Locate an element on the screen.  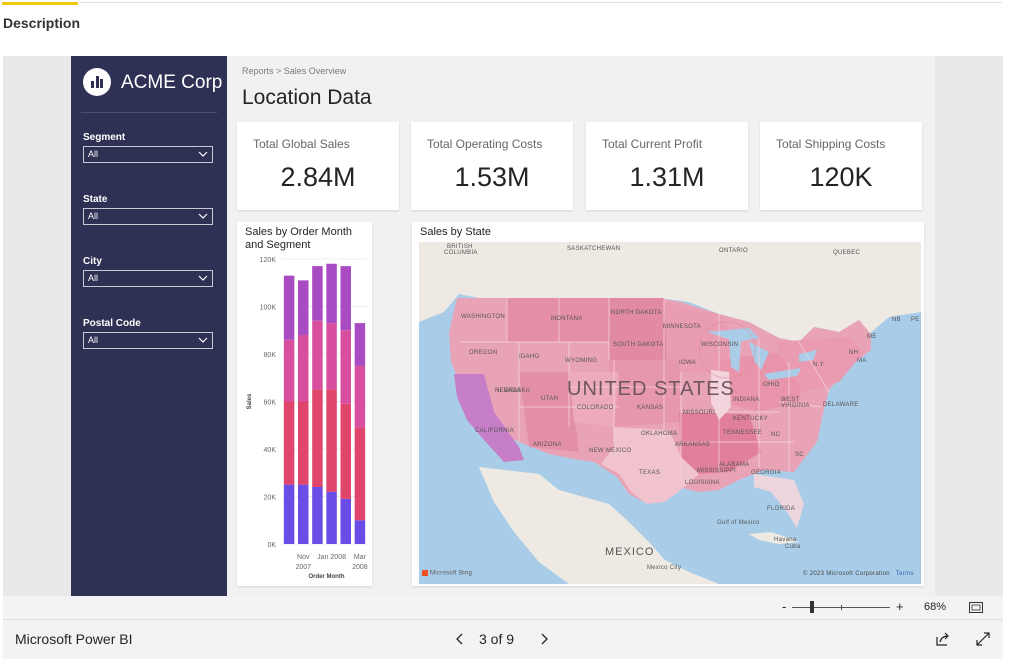
chevron-left-icon is located at coordinates (460, 639).